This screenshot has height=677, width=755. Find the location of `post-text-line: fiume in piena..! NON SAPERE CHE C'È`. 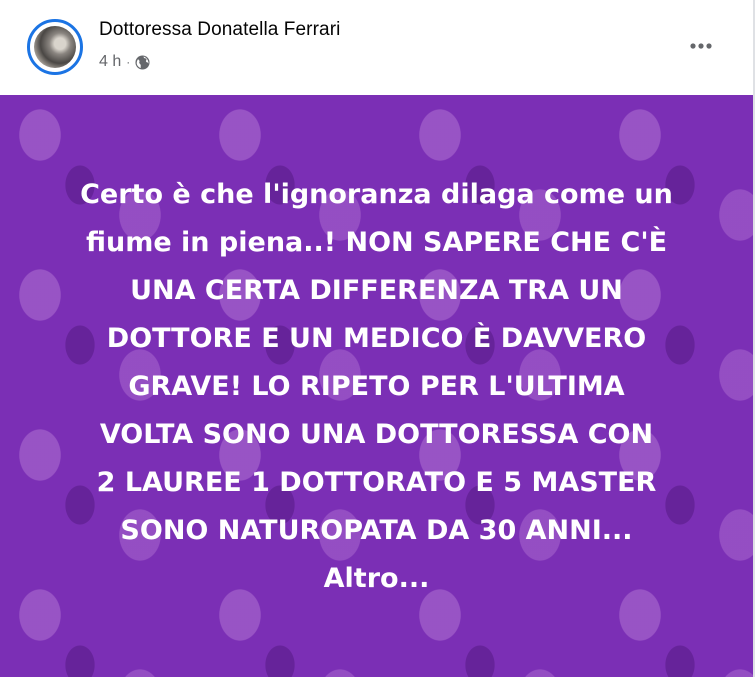

post-text-line: fiume in piena..! NON SAPERE CHE C'È is located at coordinates (376, 242).